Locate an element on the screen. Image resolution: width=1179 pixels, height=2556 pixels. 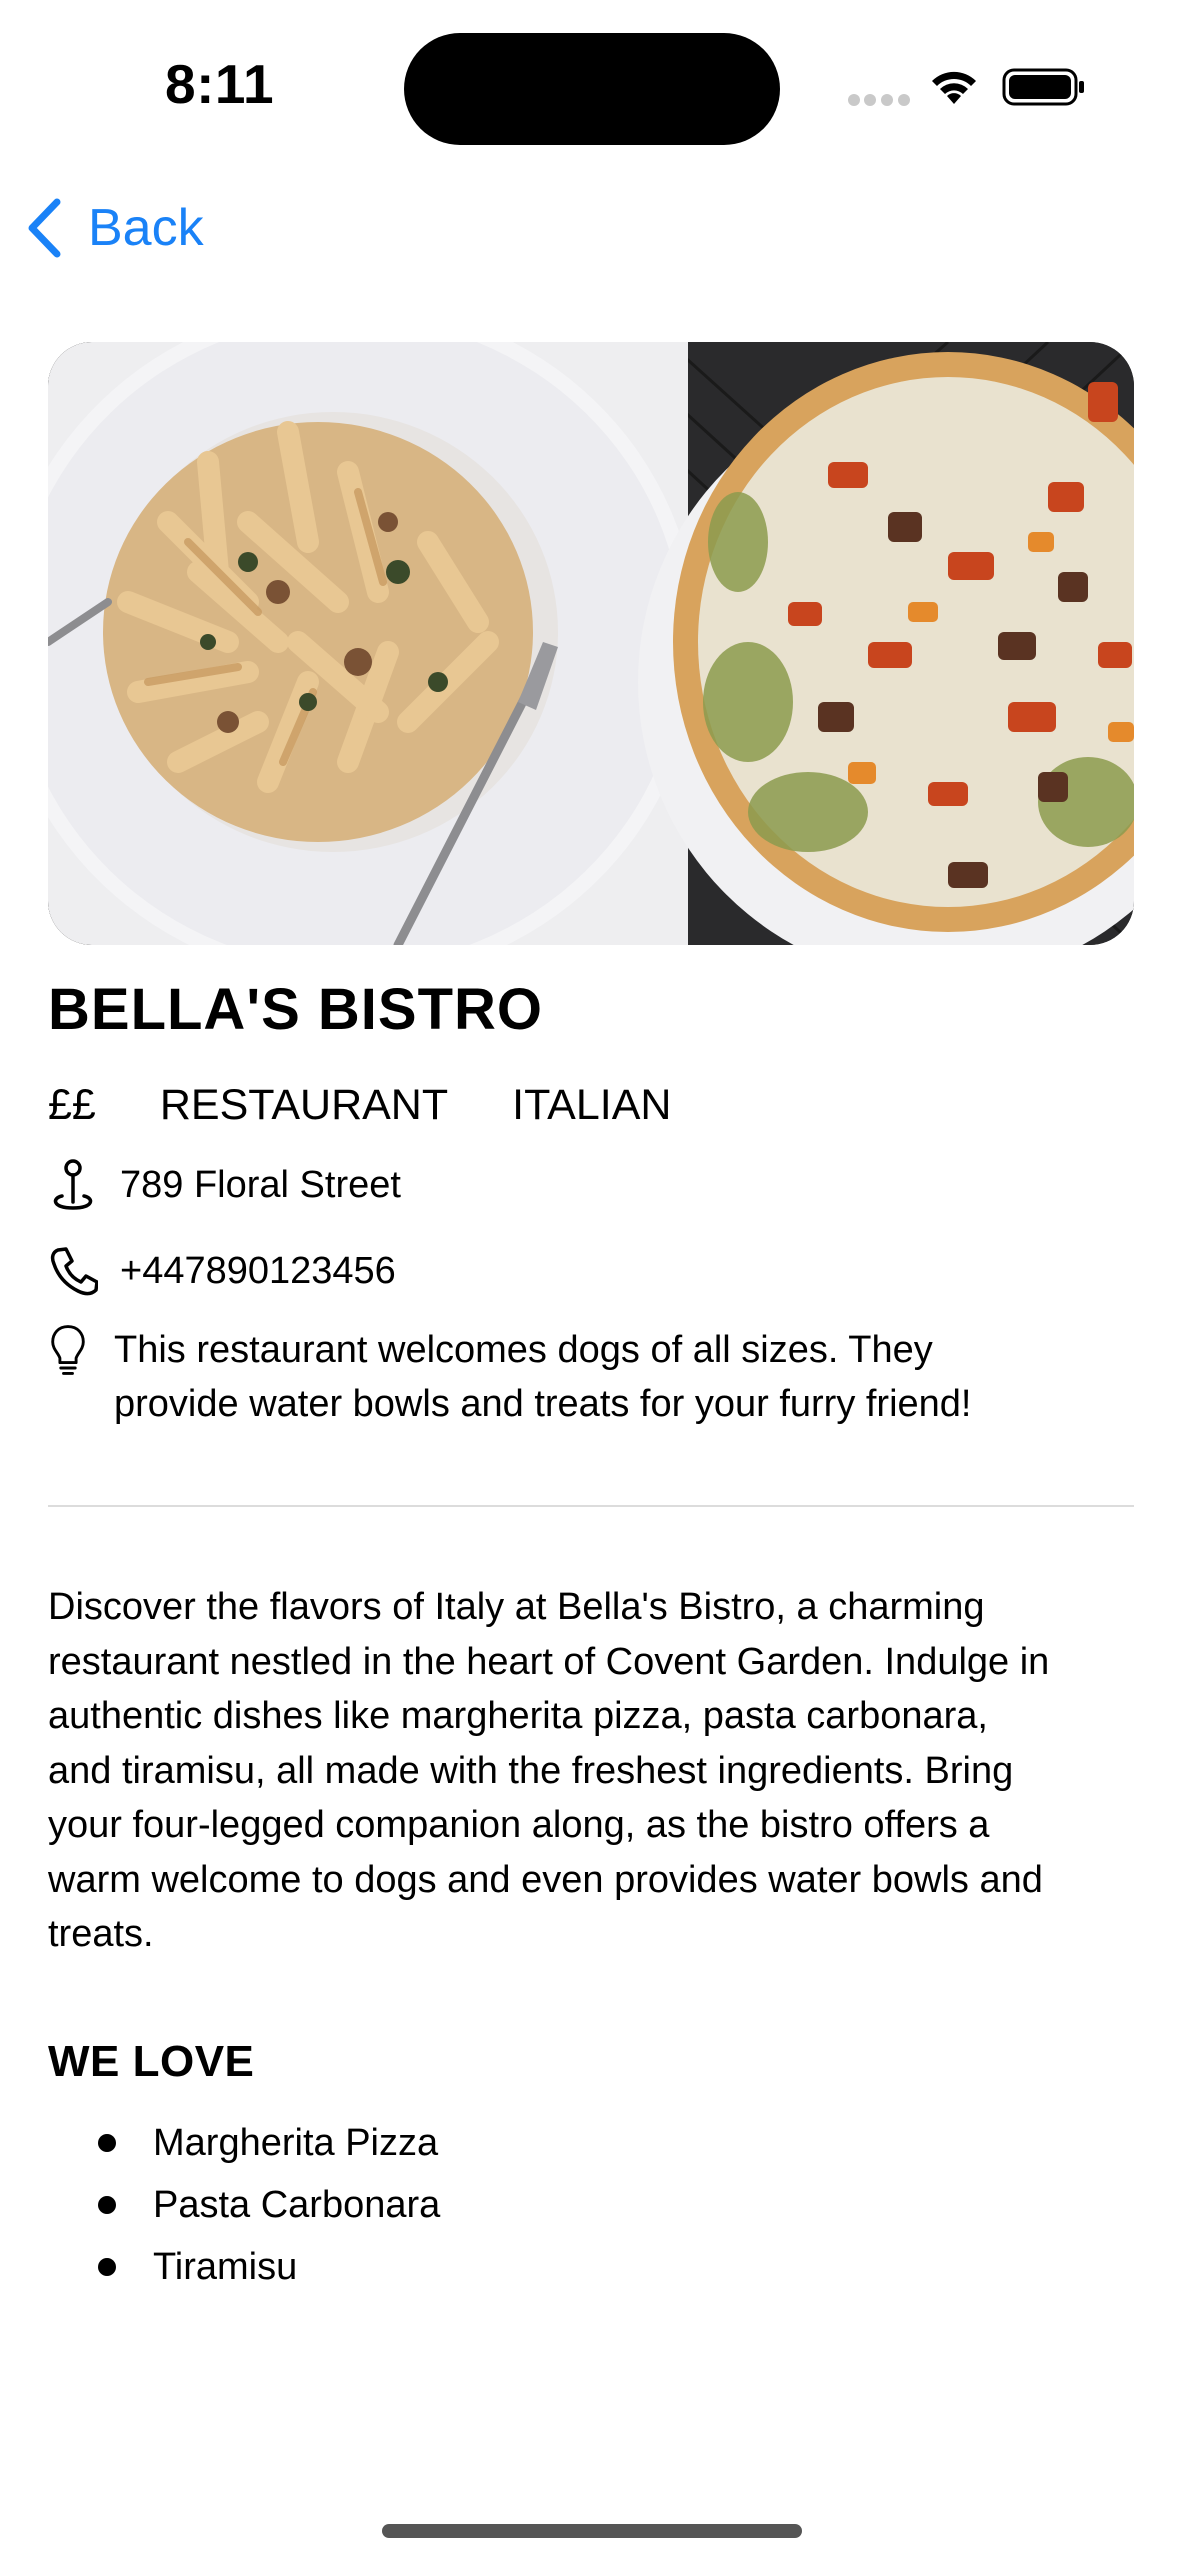
list-item-label: Margherita Pizza is located at coordinates (296, 2142).